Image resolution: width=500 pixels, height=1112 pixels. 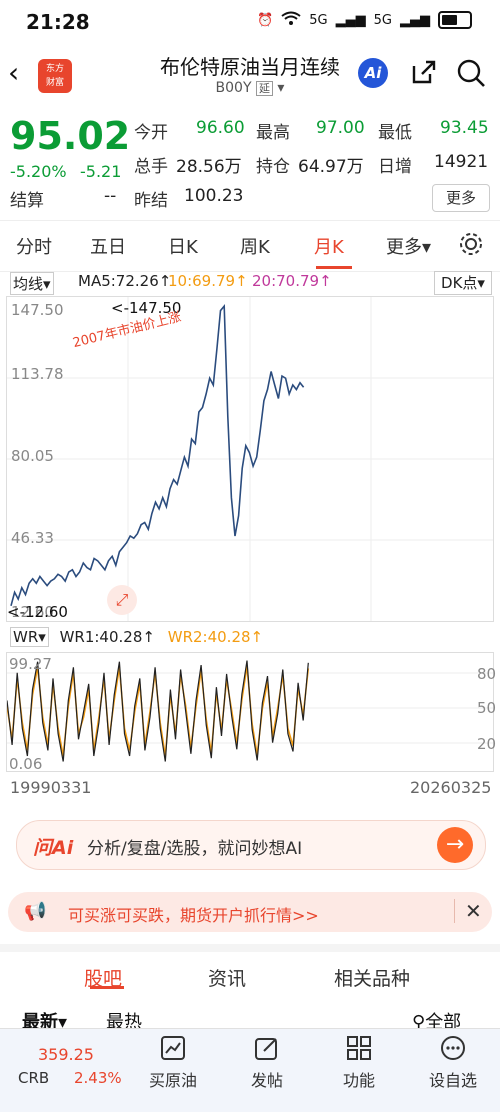 I want to click on status-icons: ⏰ 5G ▂▄▆ 5G ▂▄▆, so click(x=364, y=20).